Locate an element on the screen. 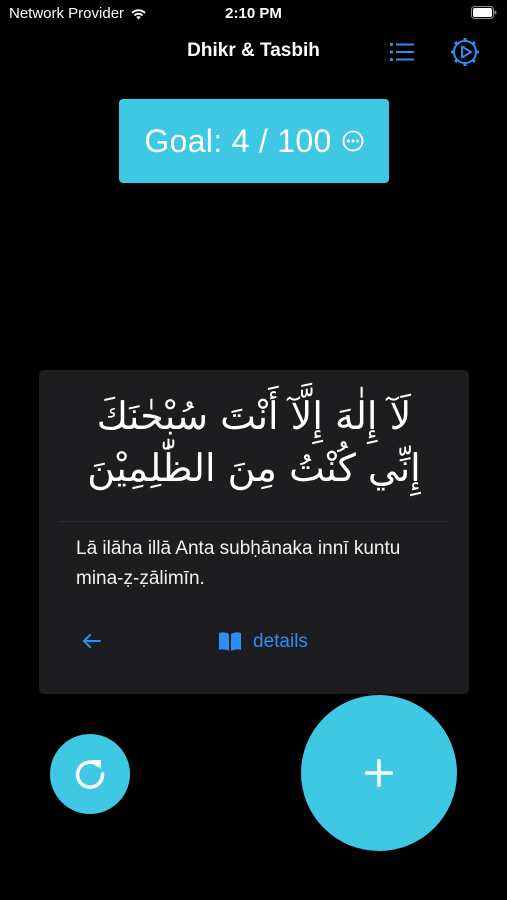  details-link: details is located at coordinates (262, 642).